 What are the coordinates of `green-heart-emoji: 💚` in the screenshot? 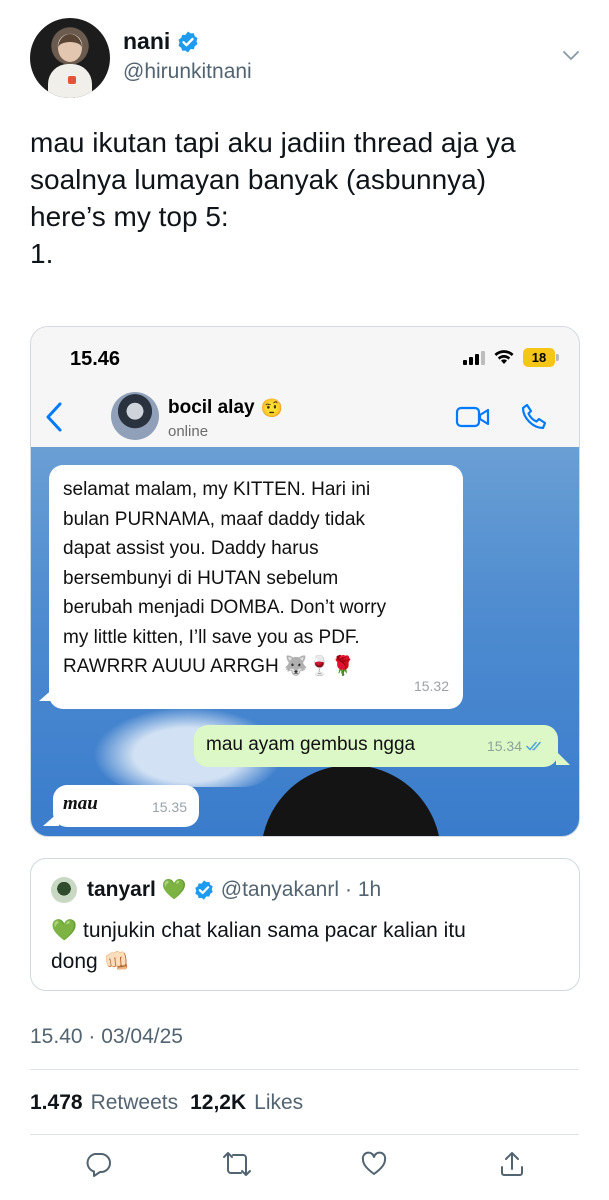 It's located at (174, 890).